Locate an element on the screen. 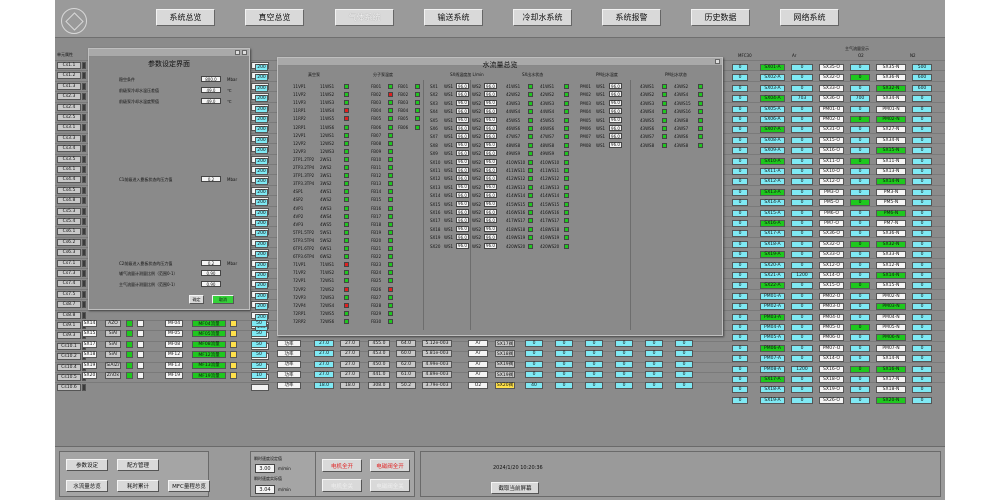 Image resolution: width=1000 pixels, height=500 pixels. n2-value: 500 is located at coordinates (922, 67).